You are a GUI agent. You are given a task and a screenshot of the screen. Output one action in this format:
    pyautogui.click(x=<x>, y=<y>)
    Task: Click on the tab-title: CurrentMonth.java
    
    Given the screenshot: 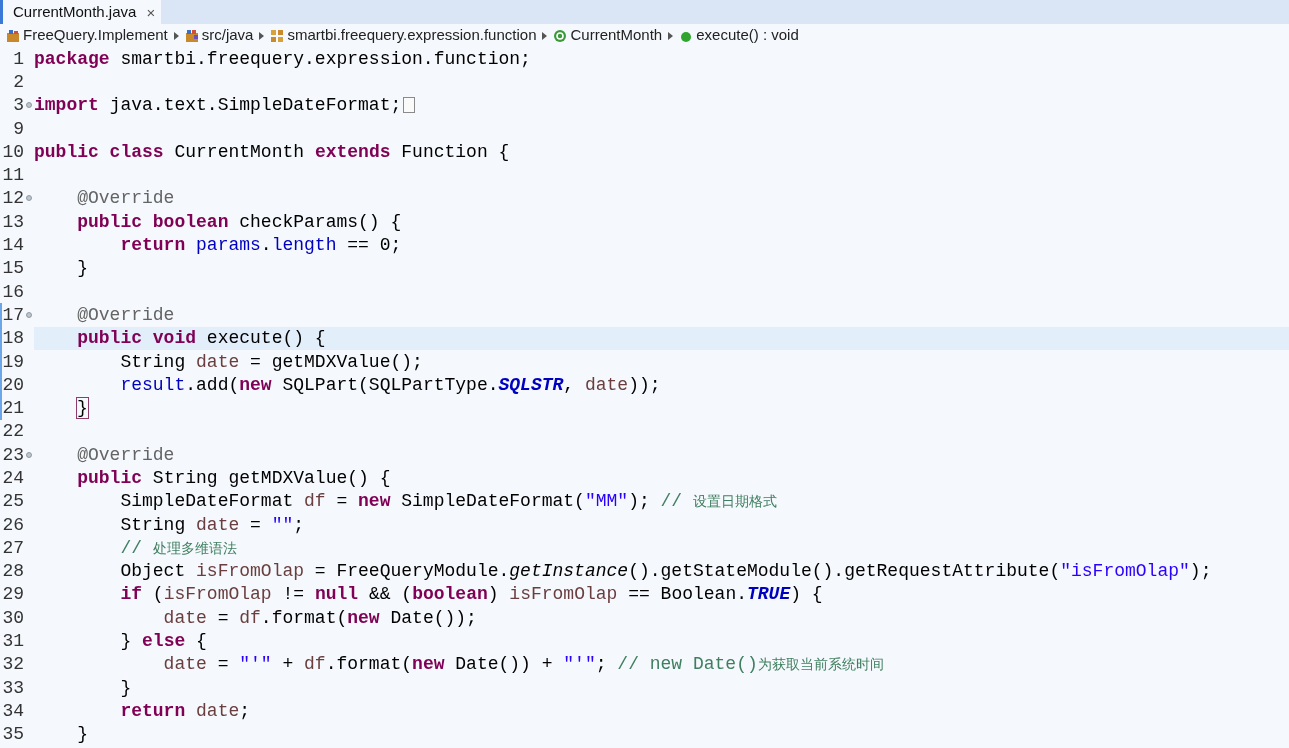 What is the action you would take?
    pyautogui.click(x=75, y=11)
    